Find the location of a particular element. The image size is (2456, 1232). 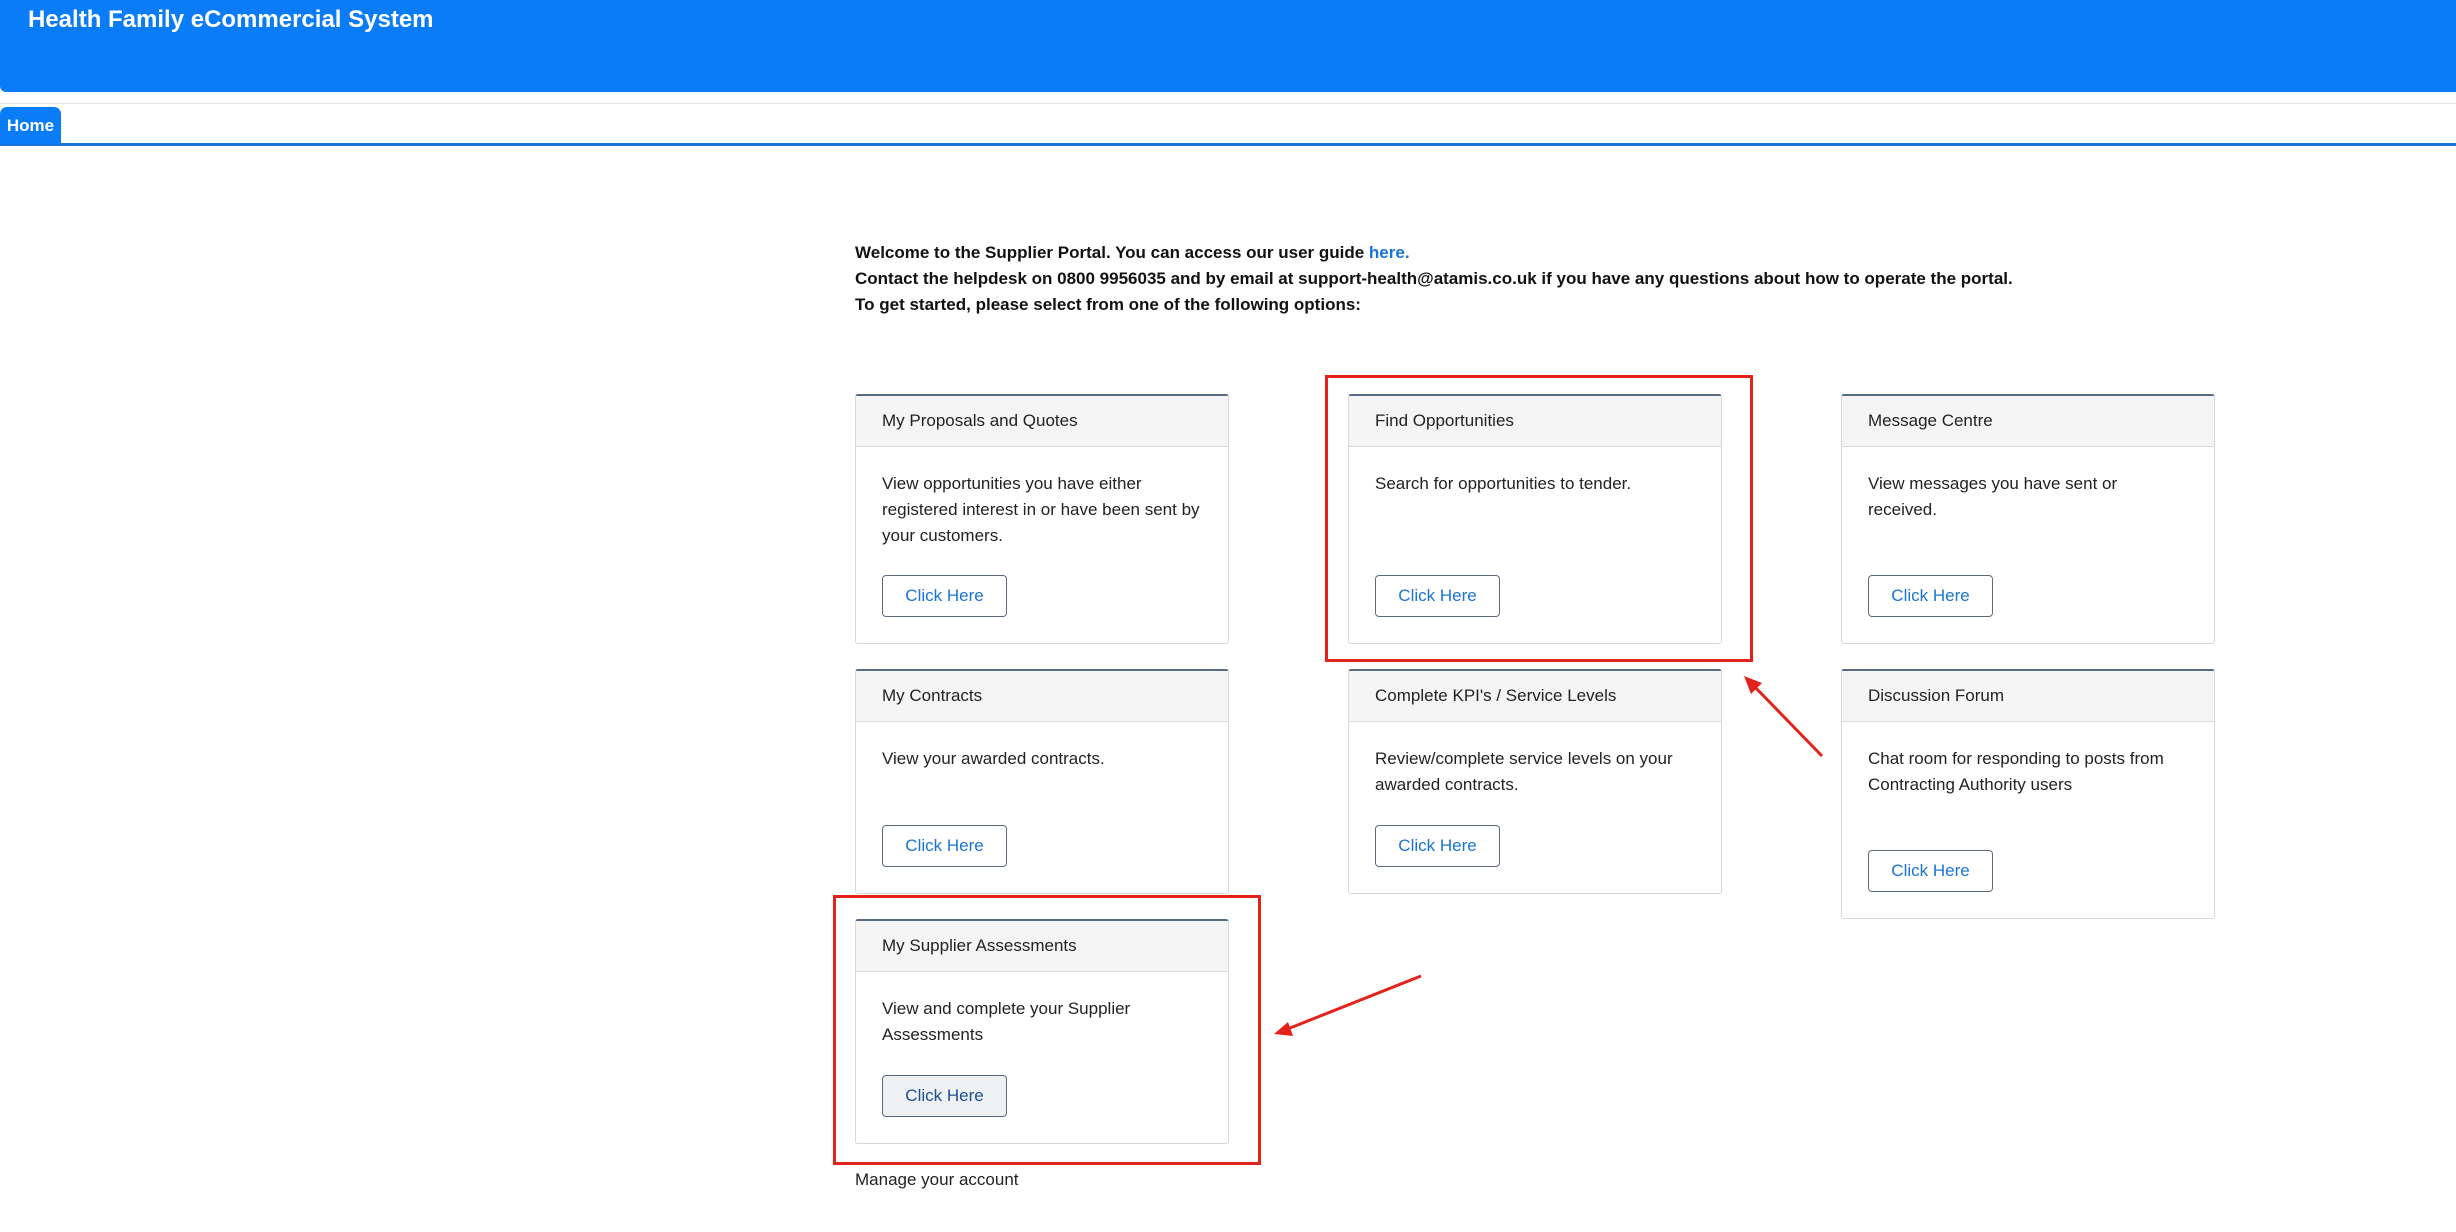

annotation-arrow-to-supplier-assessments is located at coordinates (1348, 1005).